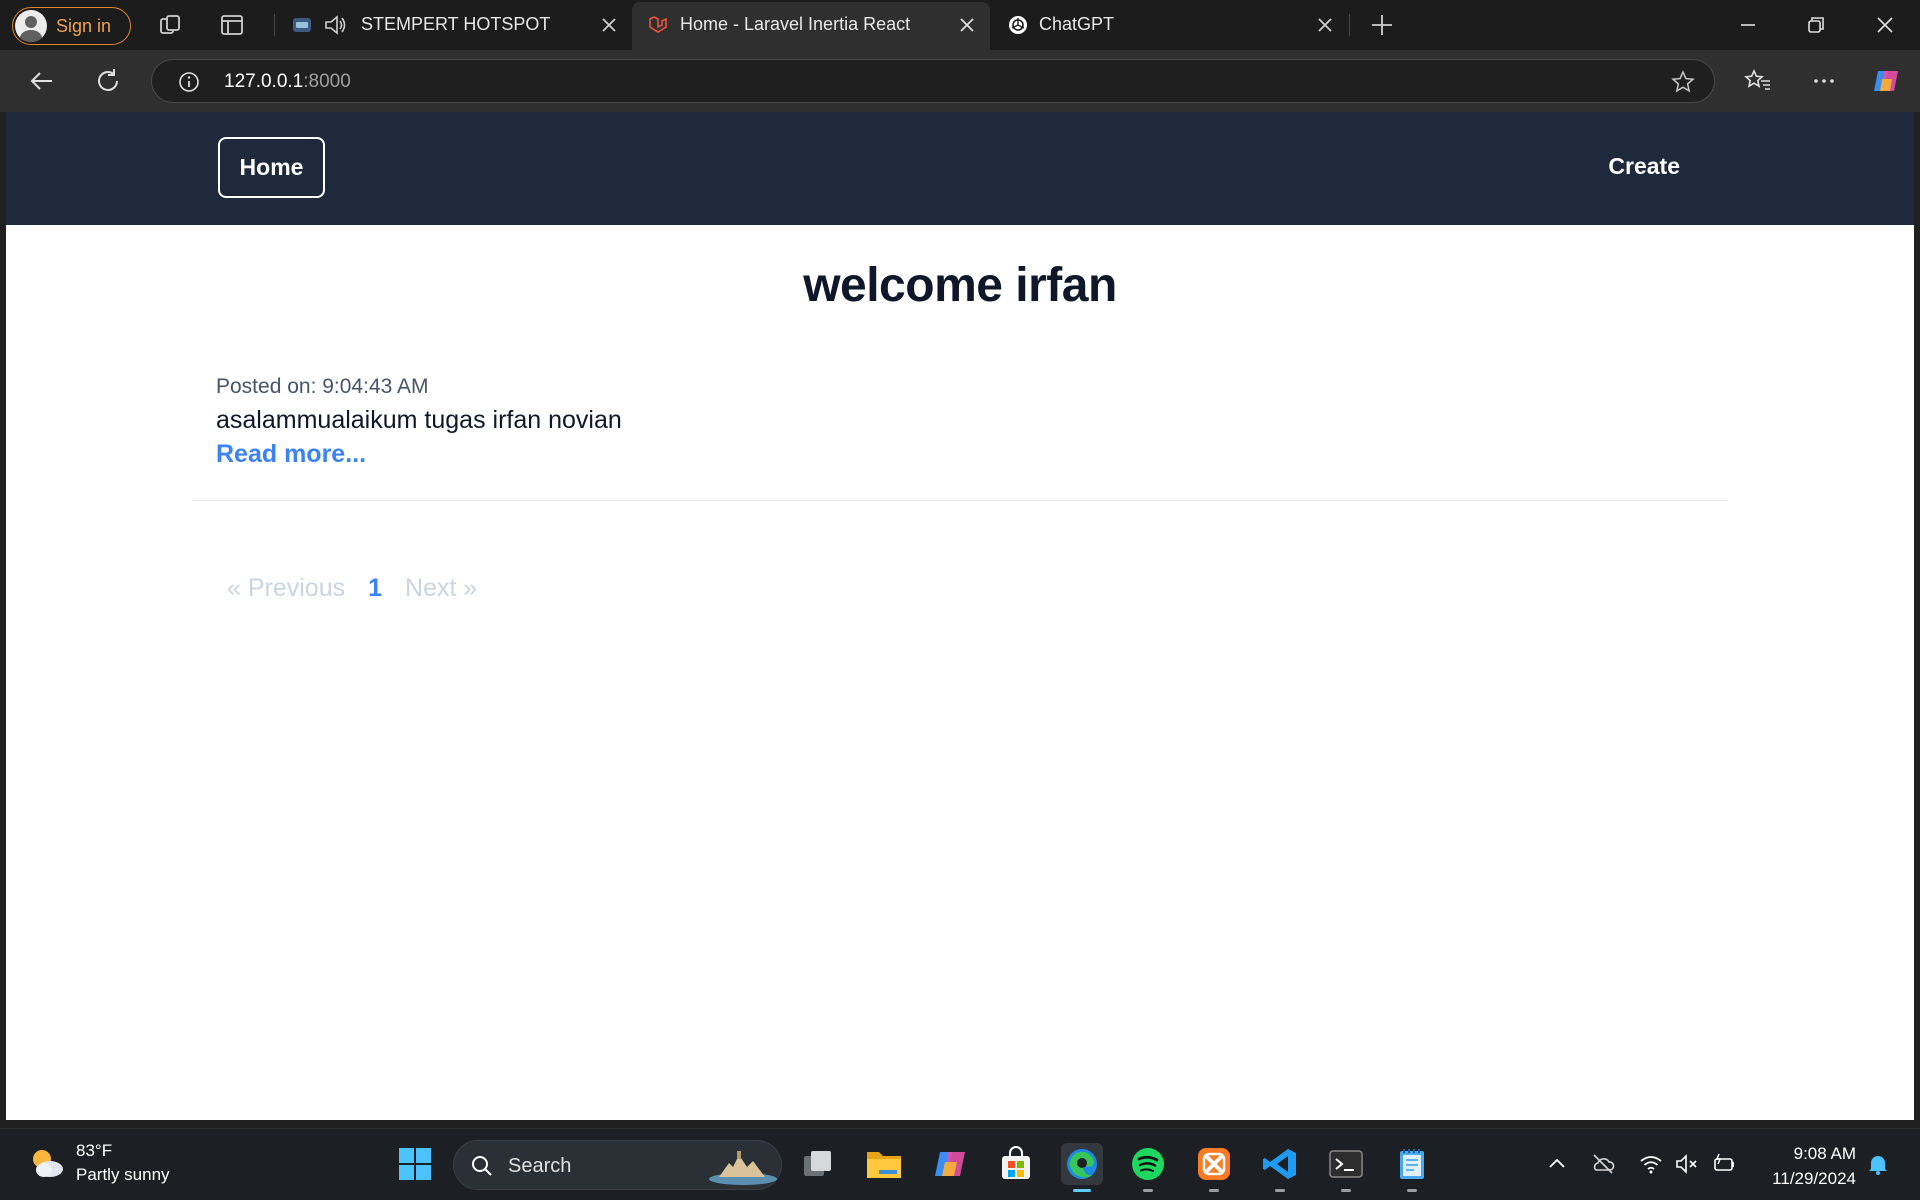  I want to click on xampp-icon, so click(1214, 1164).